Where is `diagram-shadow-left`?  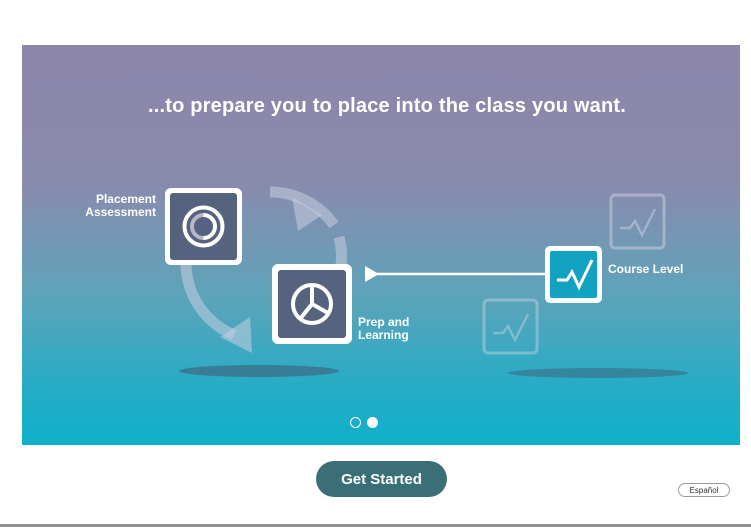 diagram-shadow-left is located at coordinates (259, 371).